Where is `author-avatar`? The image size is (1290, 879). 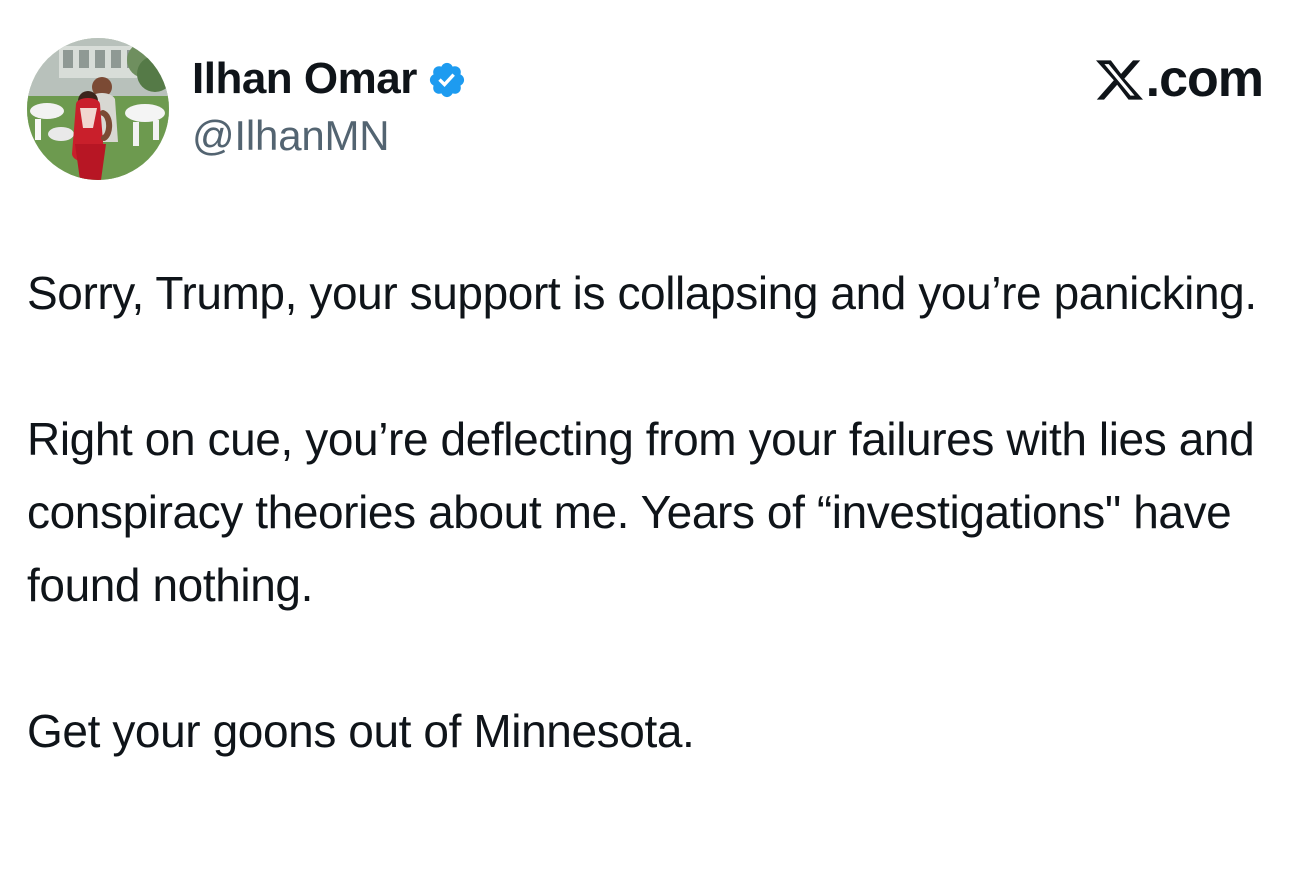 author-avatar is located at coordinates (98, 109).